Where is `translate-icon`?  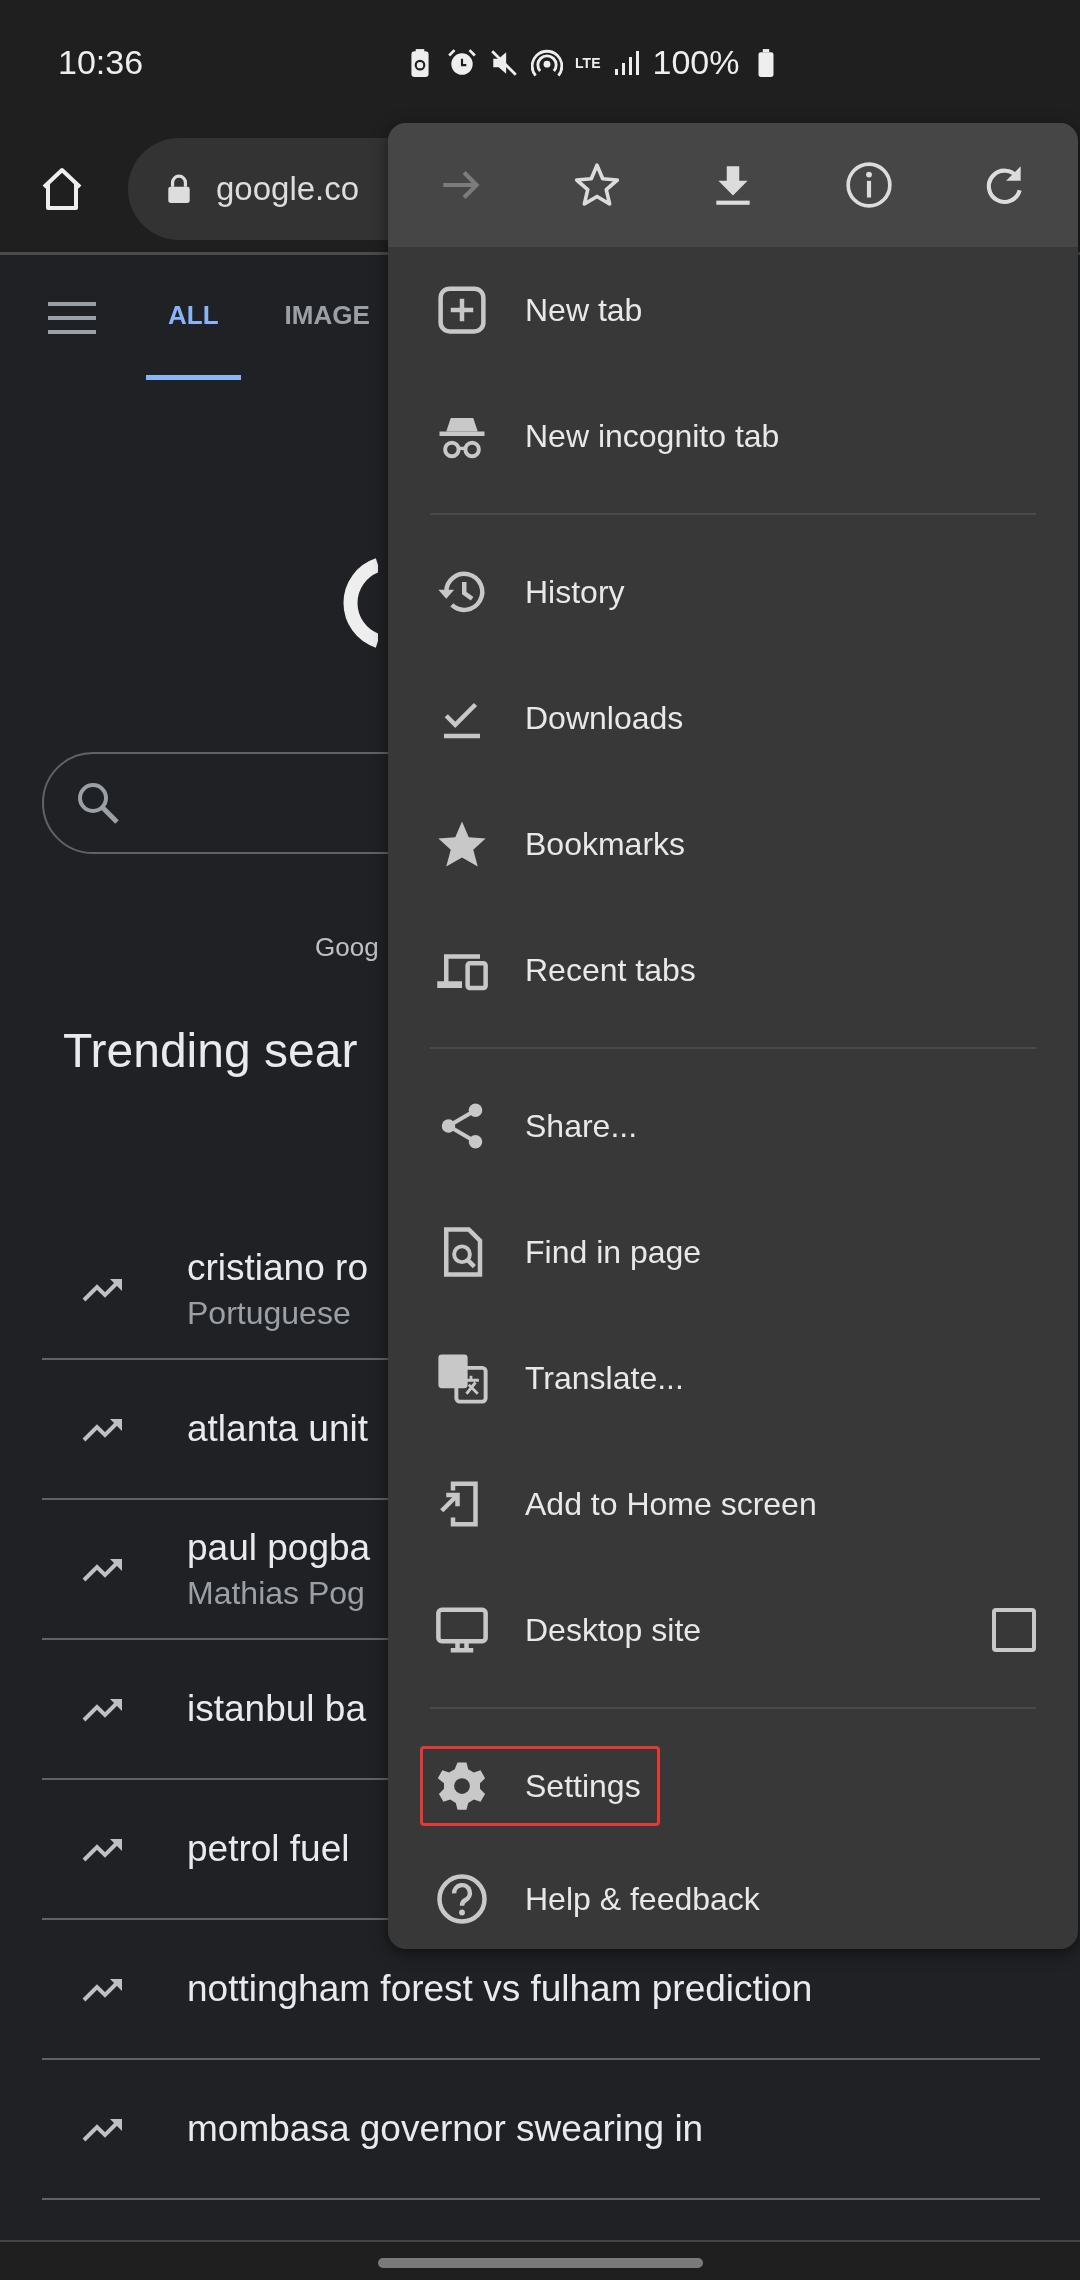
translate-icon is located at coordinates (462, 1378).